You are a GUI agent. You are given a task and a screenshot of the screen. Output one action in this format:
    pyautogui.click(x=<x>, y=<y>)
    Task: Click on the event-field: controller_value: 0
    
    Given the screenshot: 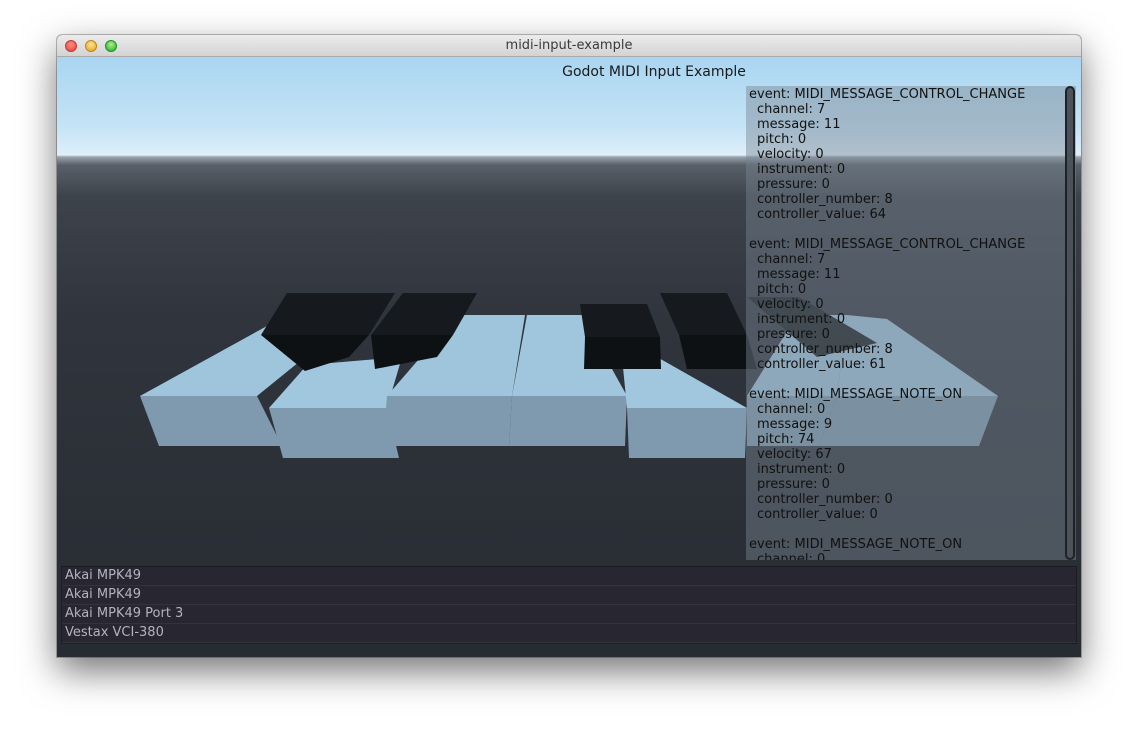 What is the action you would take?
    pyautogui.click(x=817, y=514)
    